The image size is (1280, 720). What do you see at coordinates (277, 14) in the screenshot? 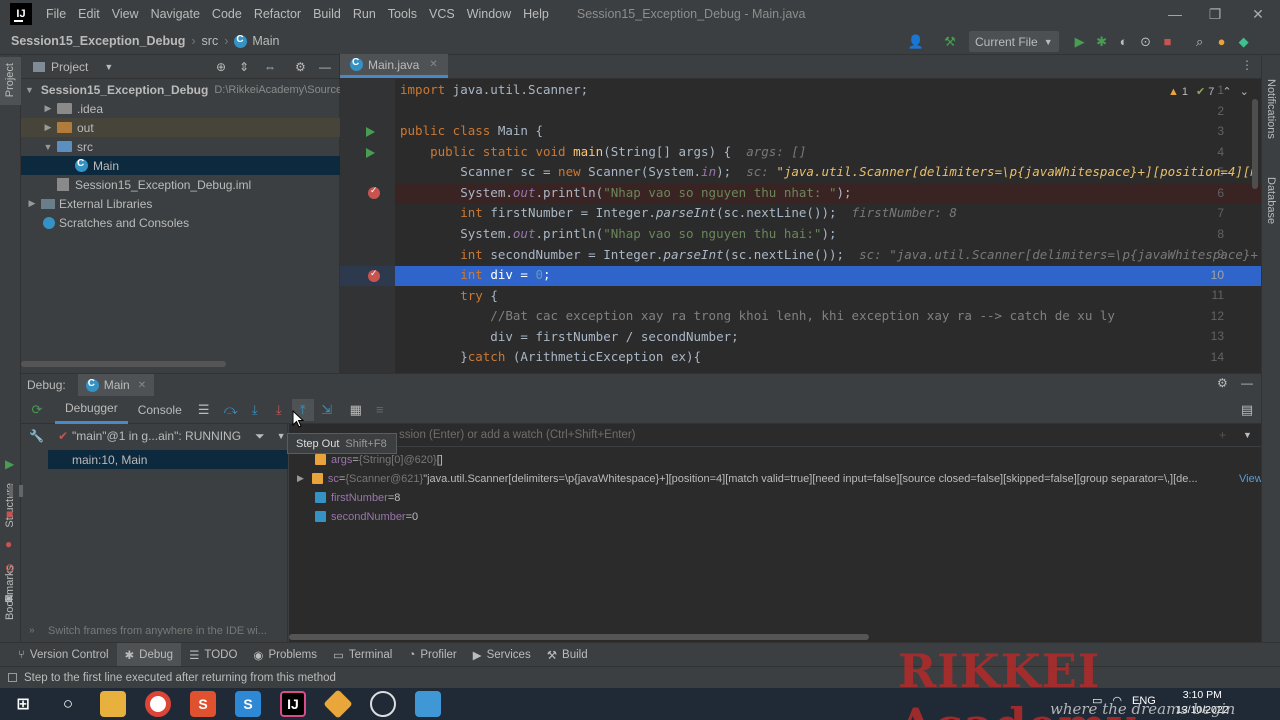
I see `menu-refactor: Refactor` at bounding box center [277, 14].